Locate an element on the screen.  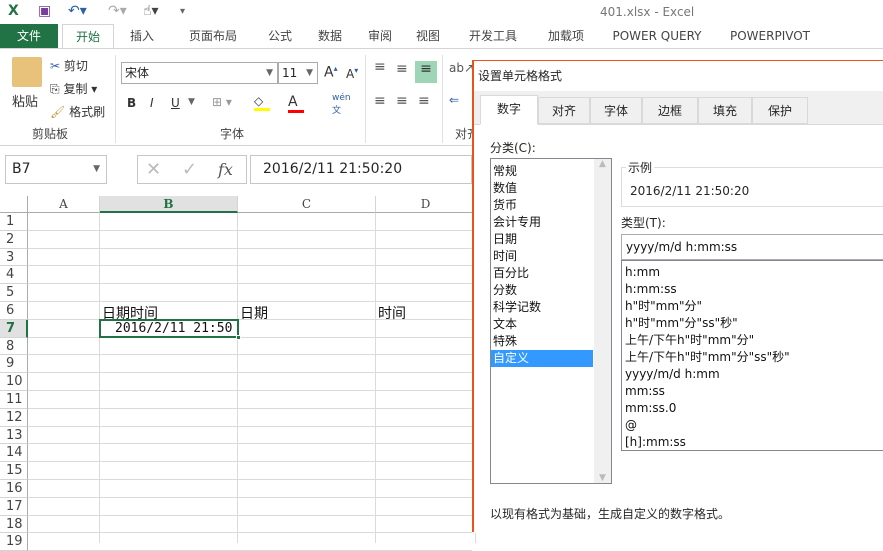
category-item: 分数 is located at coordinates (542, 290).